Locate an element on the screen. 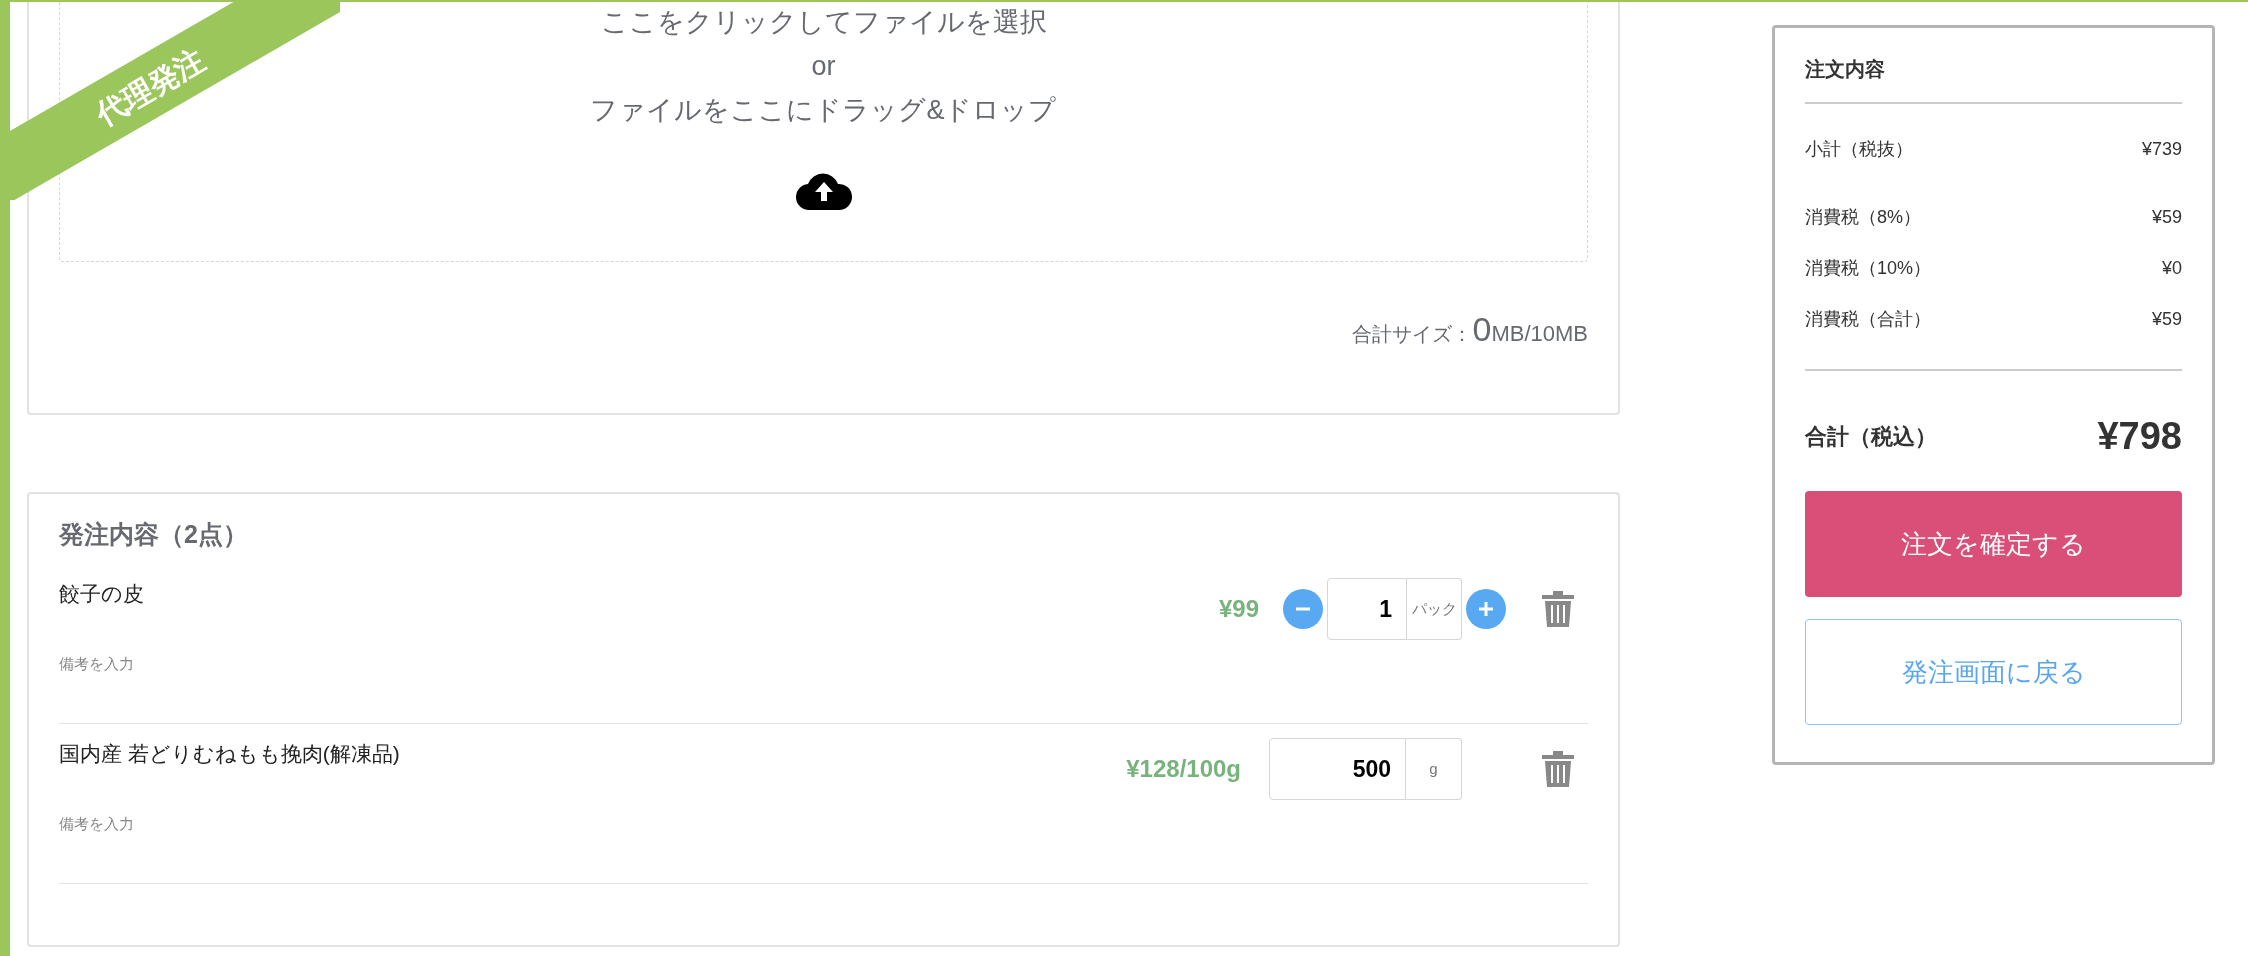 The image size is (2248, 956). minus-button is located at coordinates (1303, 609).